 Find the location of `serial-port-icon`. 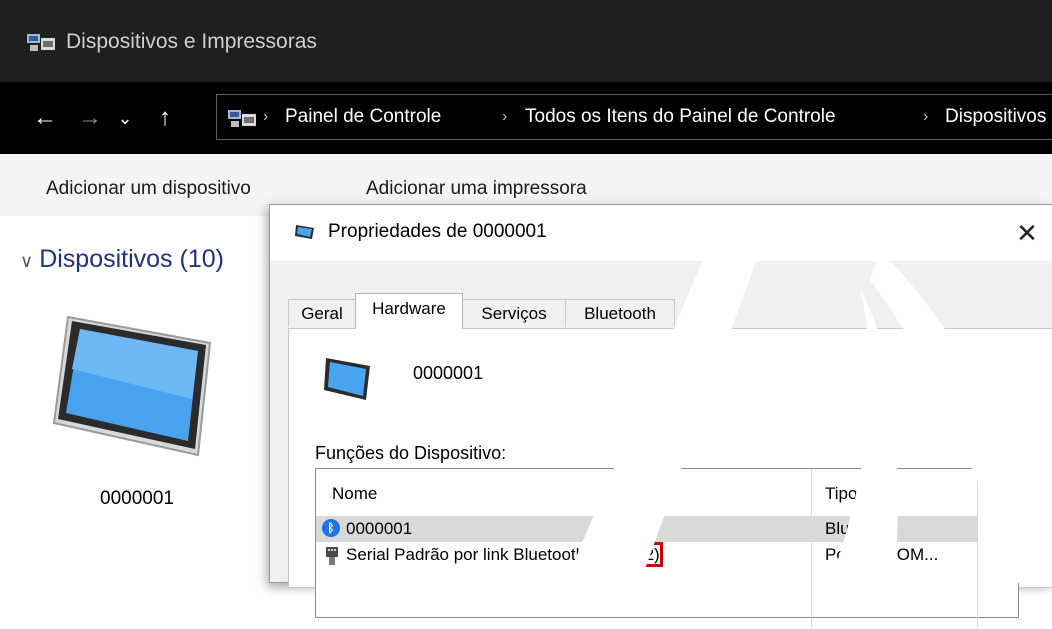

serial-port-icon is located at coordinates (332, 558).